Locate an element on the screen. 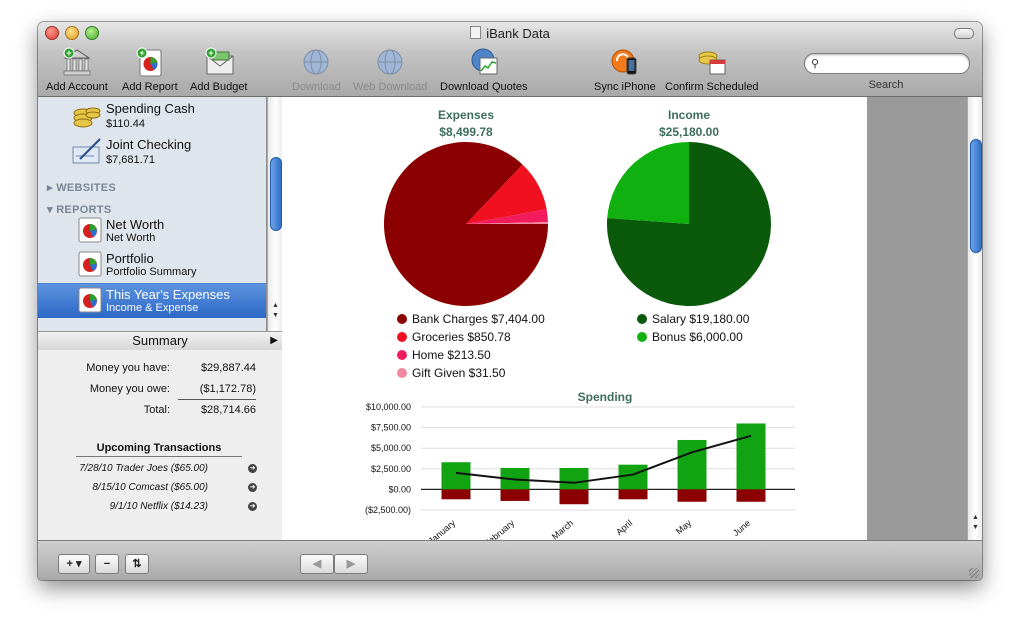 The image size is (1020, 633). x-tick-label: March is located at coordinates (563, 529).